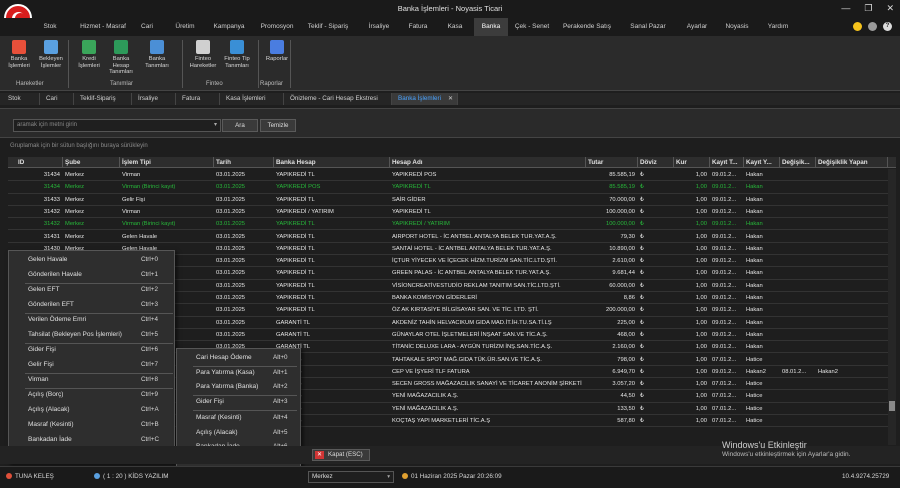 The height and width of the screenshot is (488, 900). Describe the element at coordinates (91, 380) in the screenshot. I see `context-menu-item-8: Virman Ctrl+8` at that location.